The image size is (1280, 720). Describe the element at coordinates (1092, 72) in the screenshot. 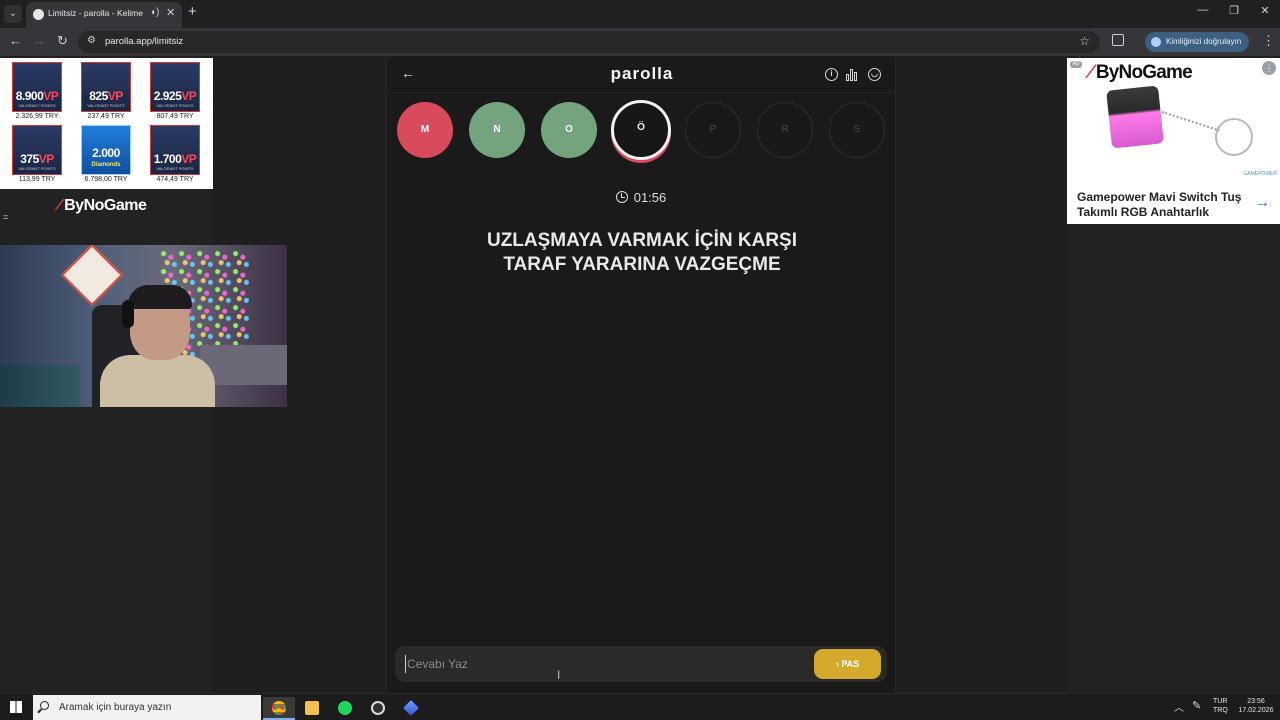

I see `brand-mark-icon: ⁄` at that location.